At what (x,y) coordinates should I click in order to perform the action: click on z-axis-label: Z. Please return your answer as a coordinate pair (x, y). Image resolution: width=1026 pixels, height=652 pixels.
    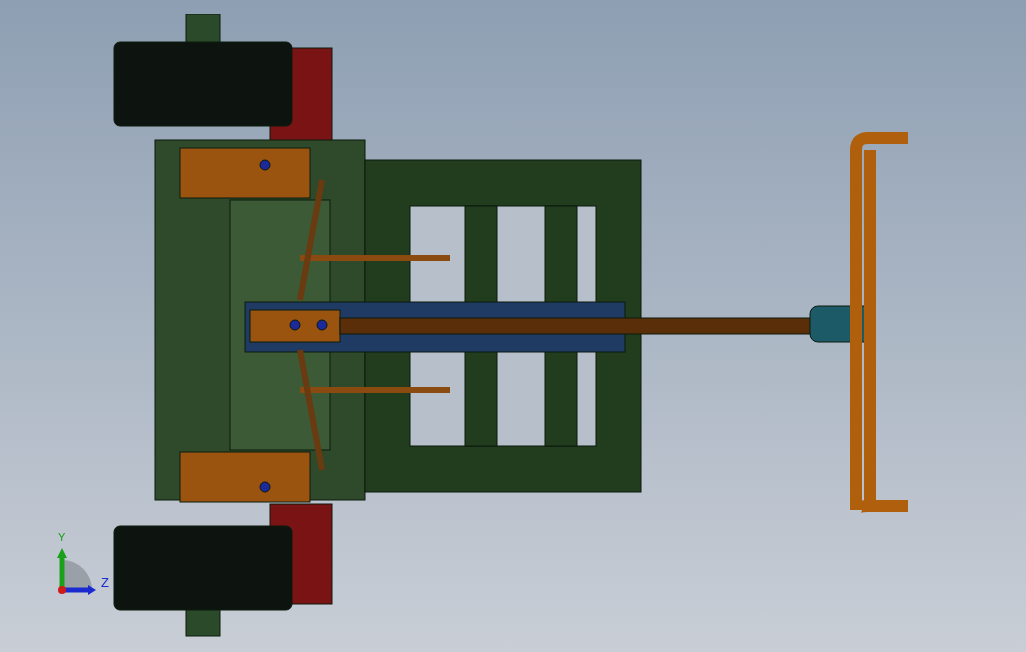
    Looking at the image, I should click on (105, 582).